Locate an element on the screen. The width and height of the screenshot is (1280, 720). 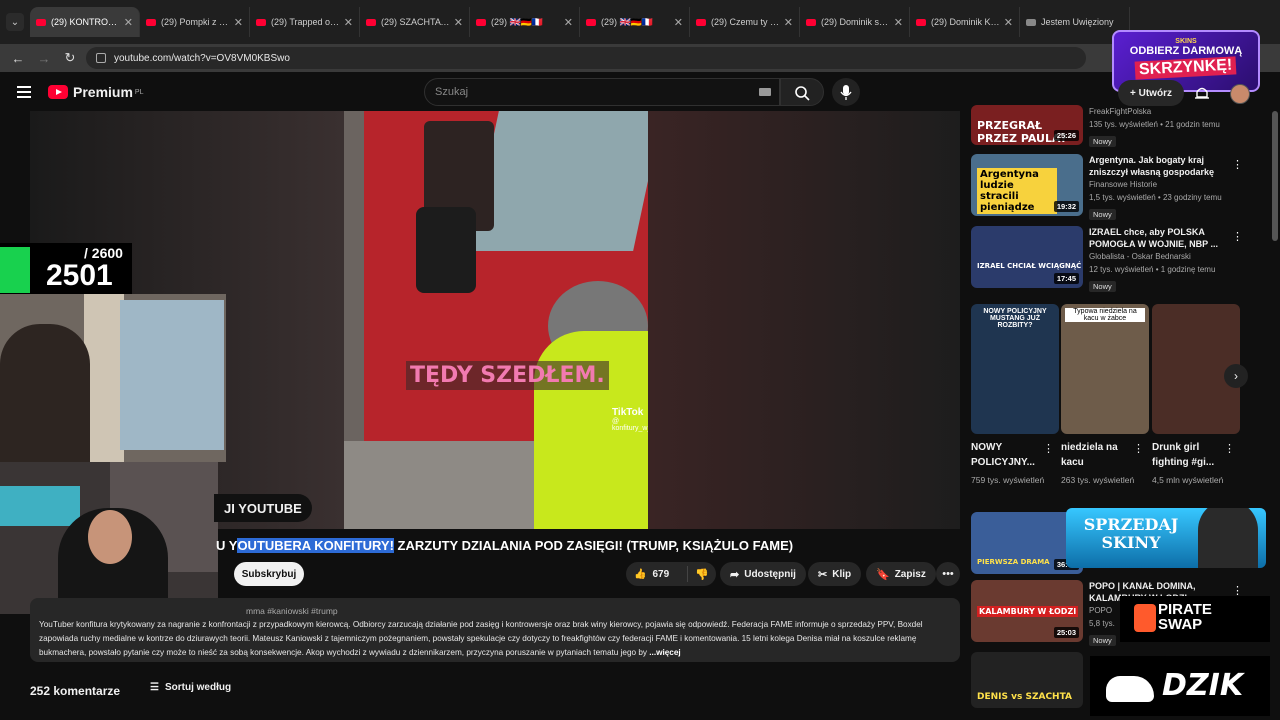
browser-tab: (29) Dominik staw ✕ is located at coordinates (855, 22).